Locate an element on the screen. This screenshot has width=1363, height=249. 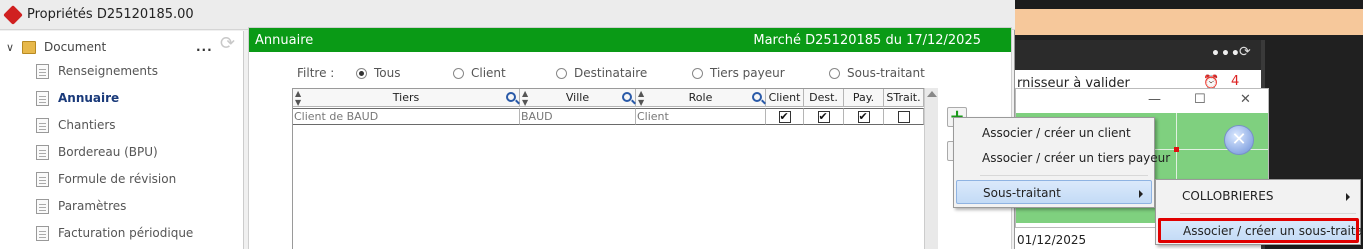
market-label: Marché D25120185 du 17/12/2025 is located at coordinates (867, 40).